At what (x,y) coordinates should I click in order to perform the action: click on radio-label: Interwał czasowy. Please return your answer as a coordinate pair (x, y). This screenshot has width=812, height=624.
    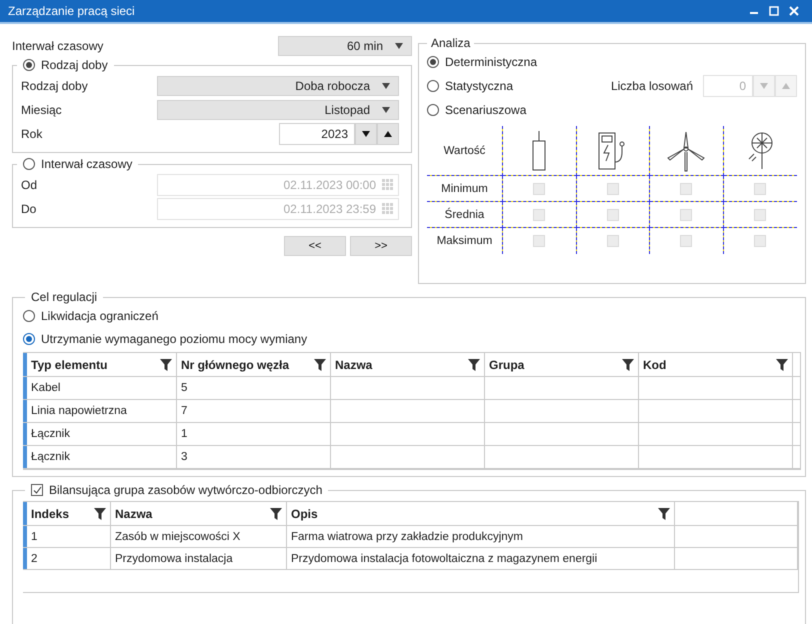
    Looking at the image, I should click on (86, 164).